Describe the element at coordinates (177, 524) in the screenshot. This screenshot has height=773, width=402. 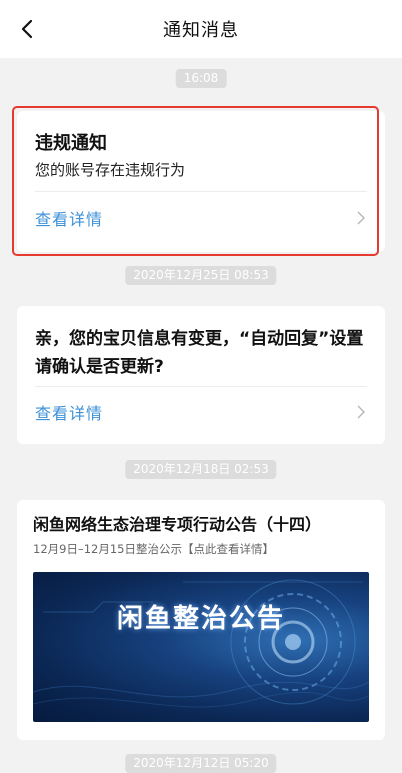
I see `card-title: 闲鱼网络生态治理专项行动公告（十四）` at that location.